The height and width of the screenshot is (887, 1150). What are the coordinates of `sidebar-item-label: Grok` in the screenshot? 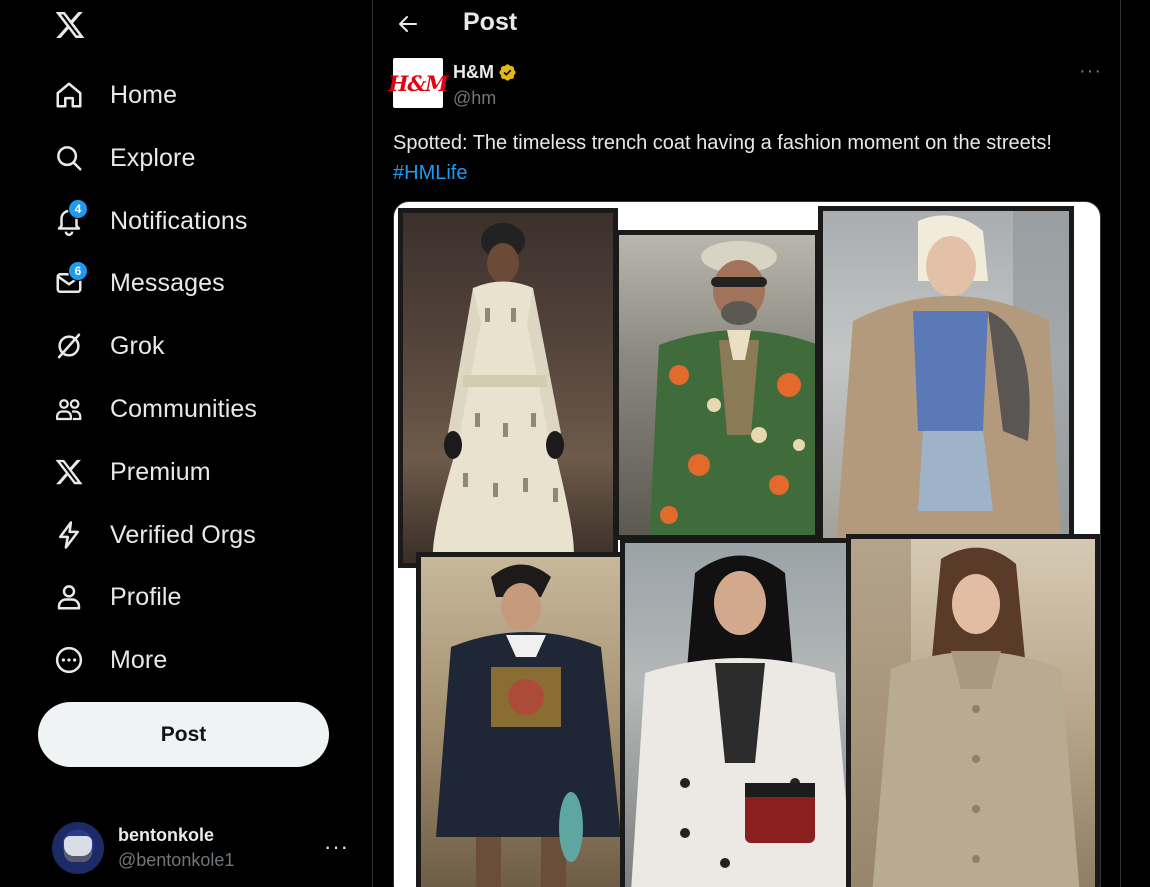 It's located at (137, 345).